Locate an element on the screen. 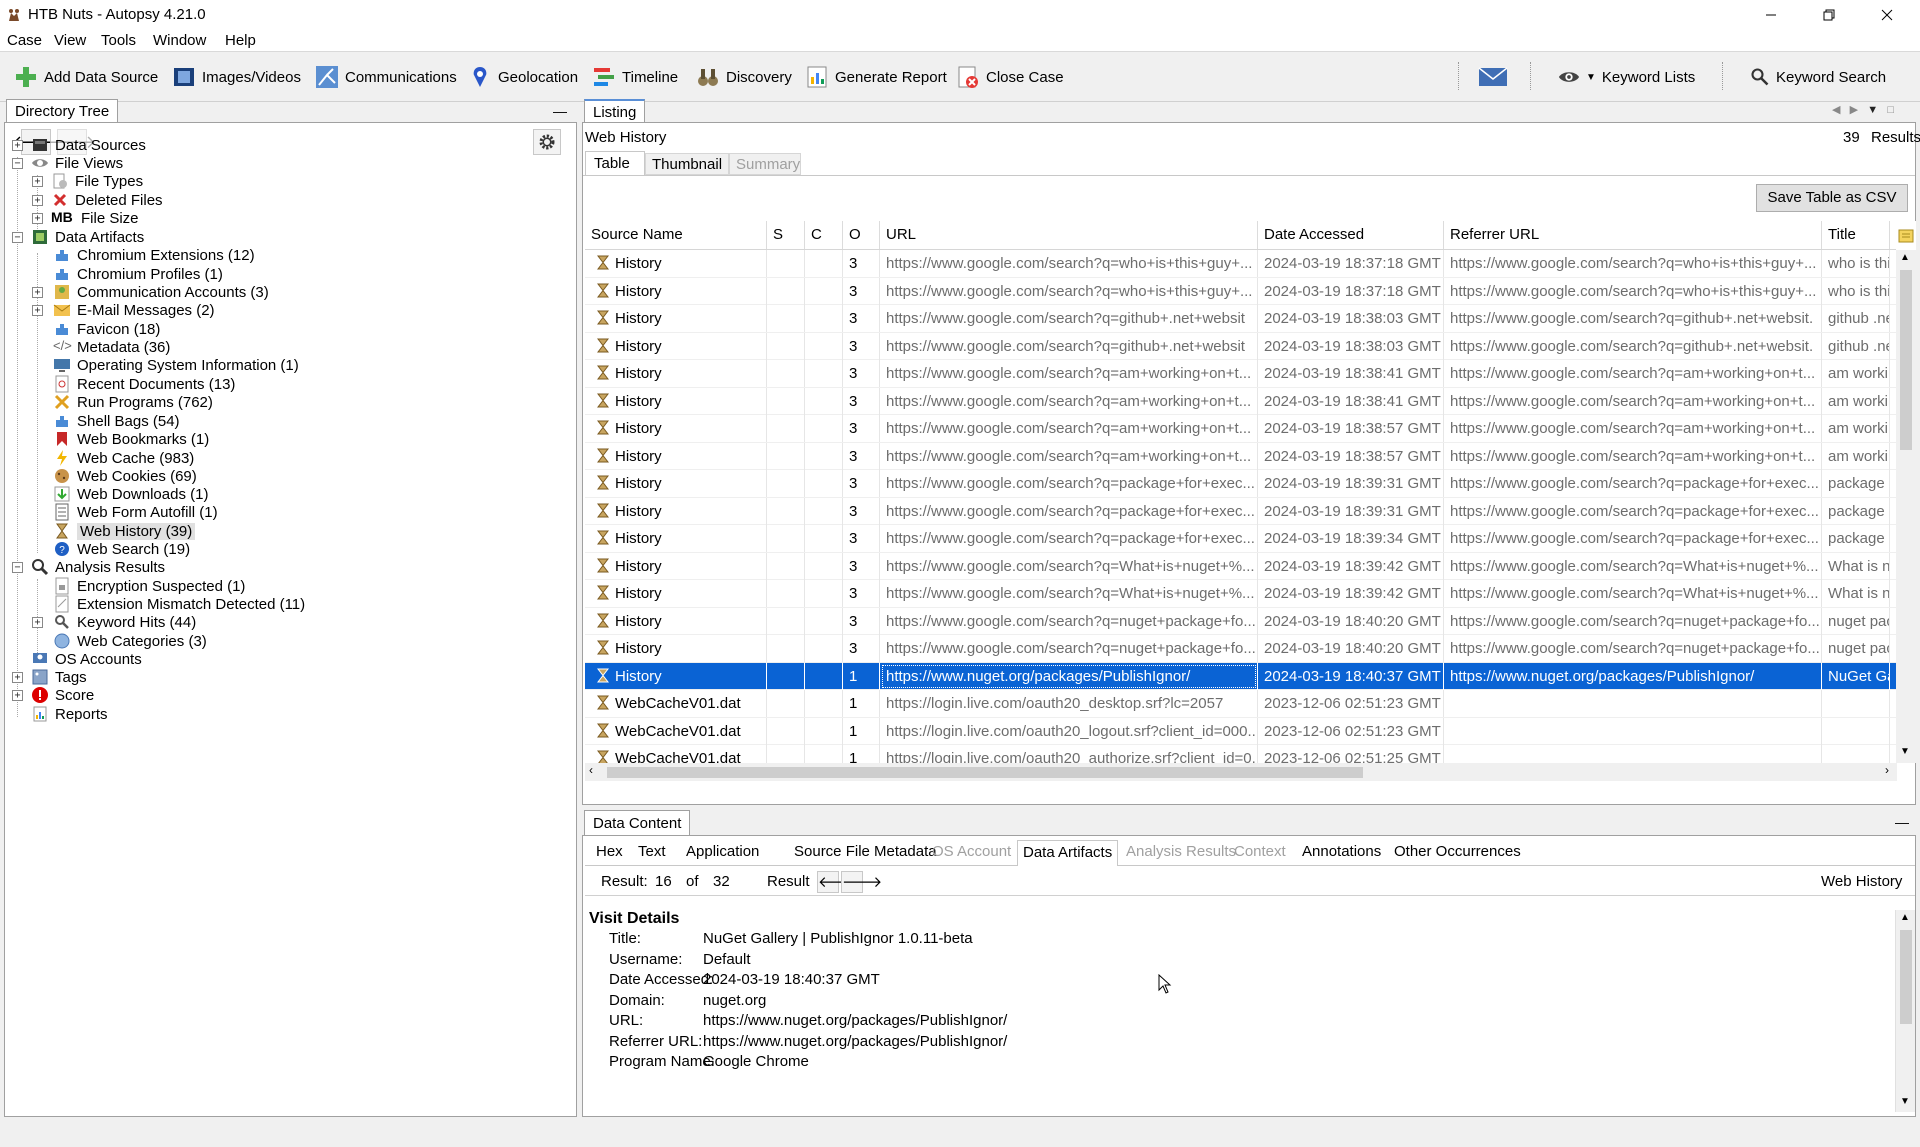 The image size is (1920, 1147). scroll-left-icon: ‹ is located at coordinates (591, 770).